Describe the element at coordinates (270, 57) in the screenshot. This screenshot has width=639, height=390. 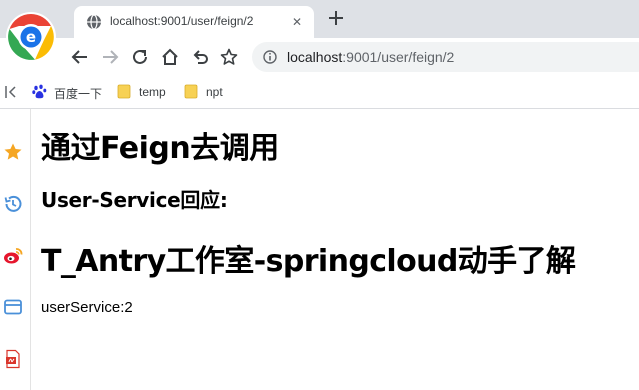
I see `info-icon` at that location.